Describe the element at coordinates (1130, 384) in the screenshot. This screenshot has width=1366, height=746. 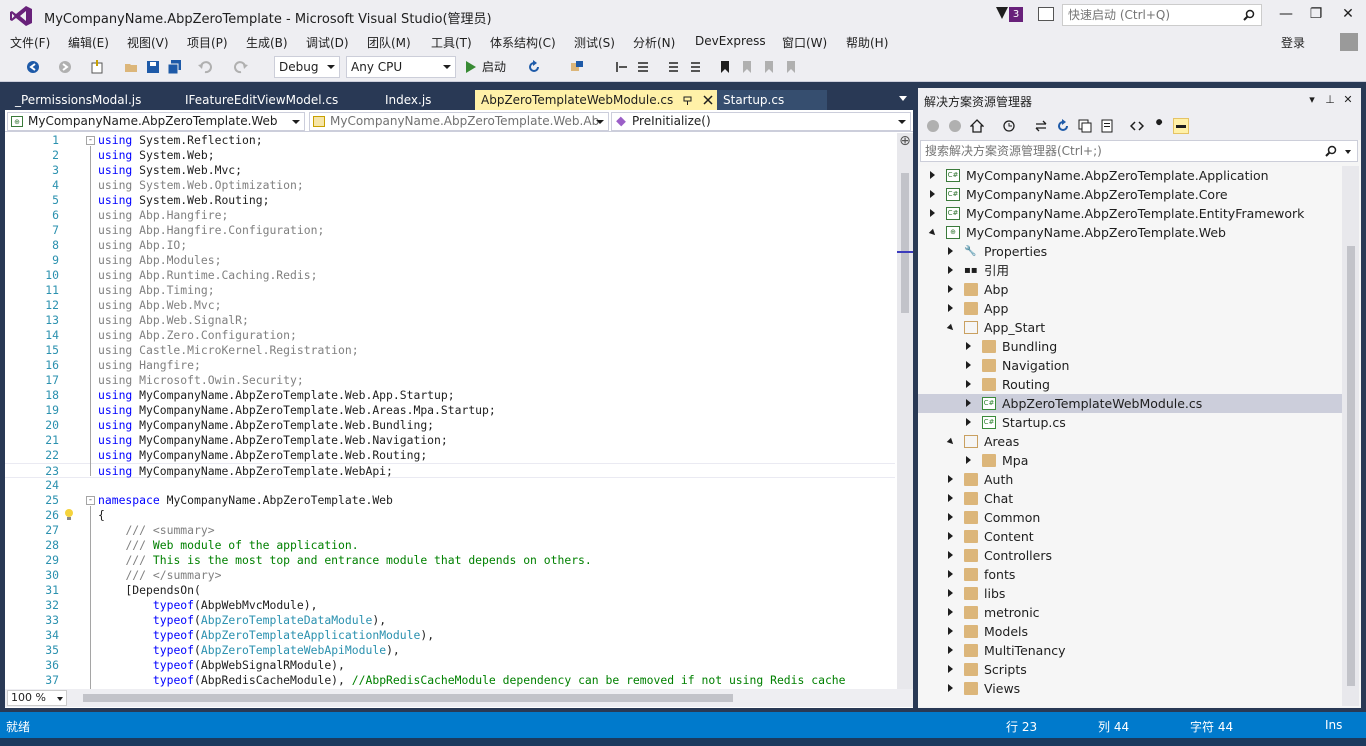
I see `tree-item: Routing` at that location.